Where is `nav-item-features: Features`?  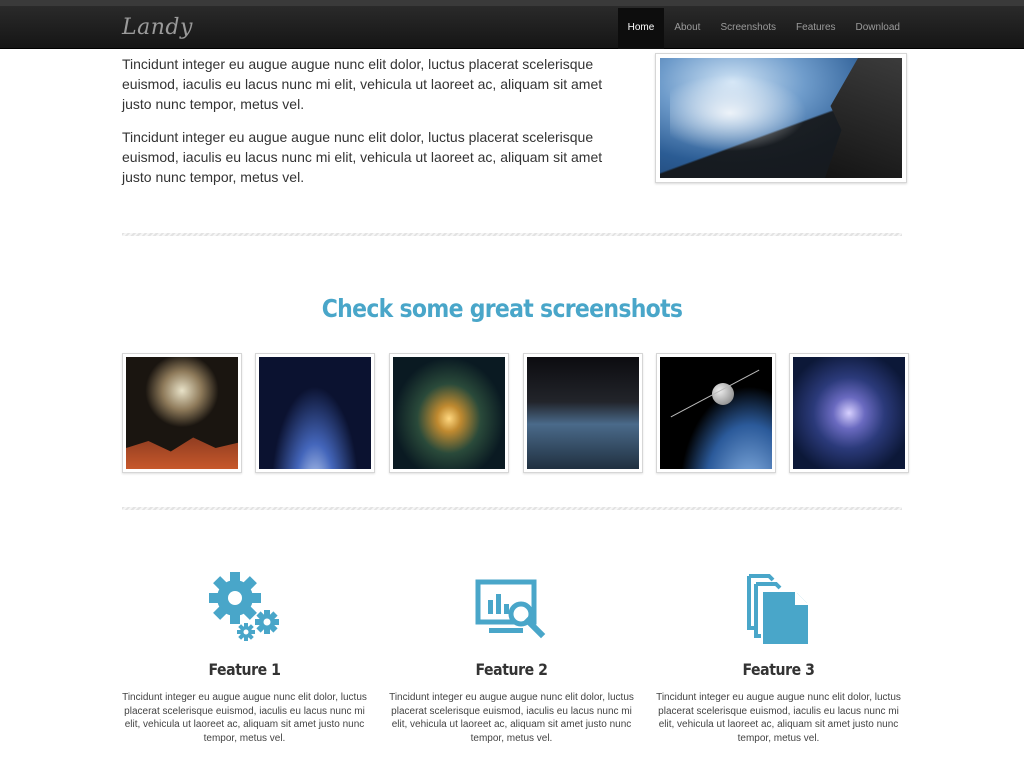 nav-item-features: Features is located at coordinates (815, 28).